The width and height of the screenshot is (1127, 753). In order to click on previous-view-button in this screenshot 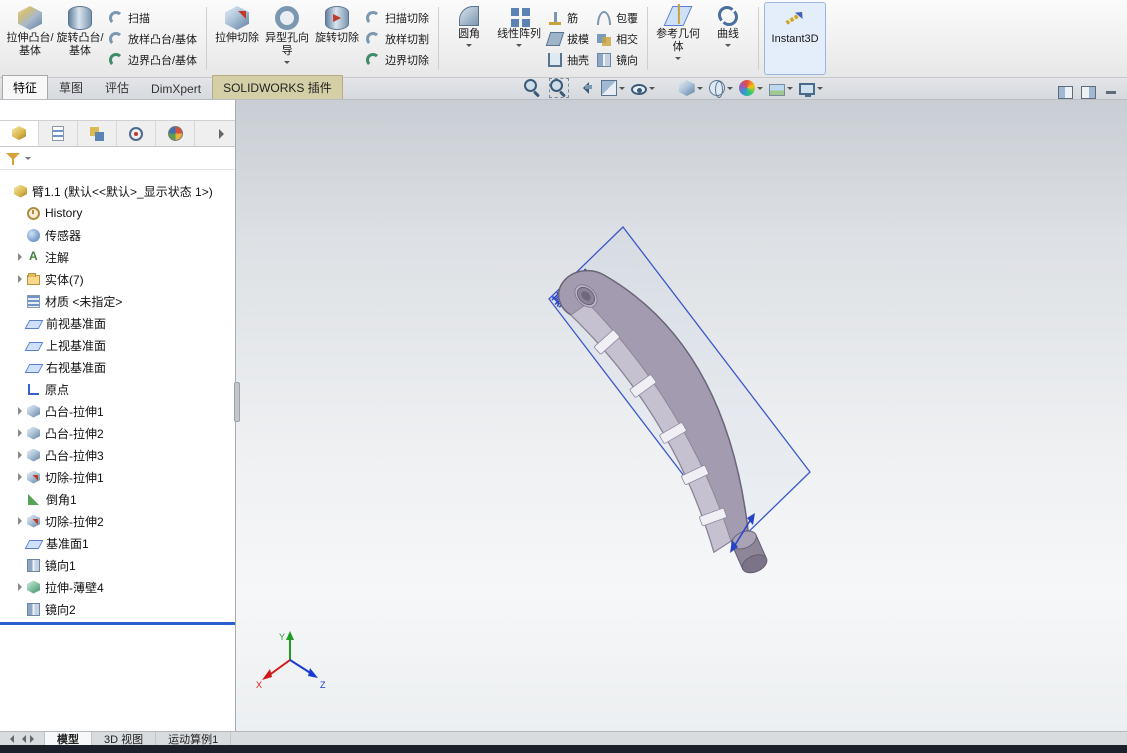, I will do `click(585, 88)`.